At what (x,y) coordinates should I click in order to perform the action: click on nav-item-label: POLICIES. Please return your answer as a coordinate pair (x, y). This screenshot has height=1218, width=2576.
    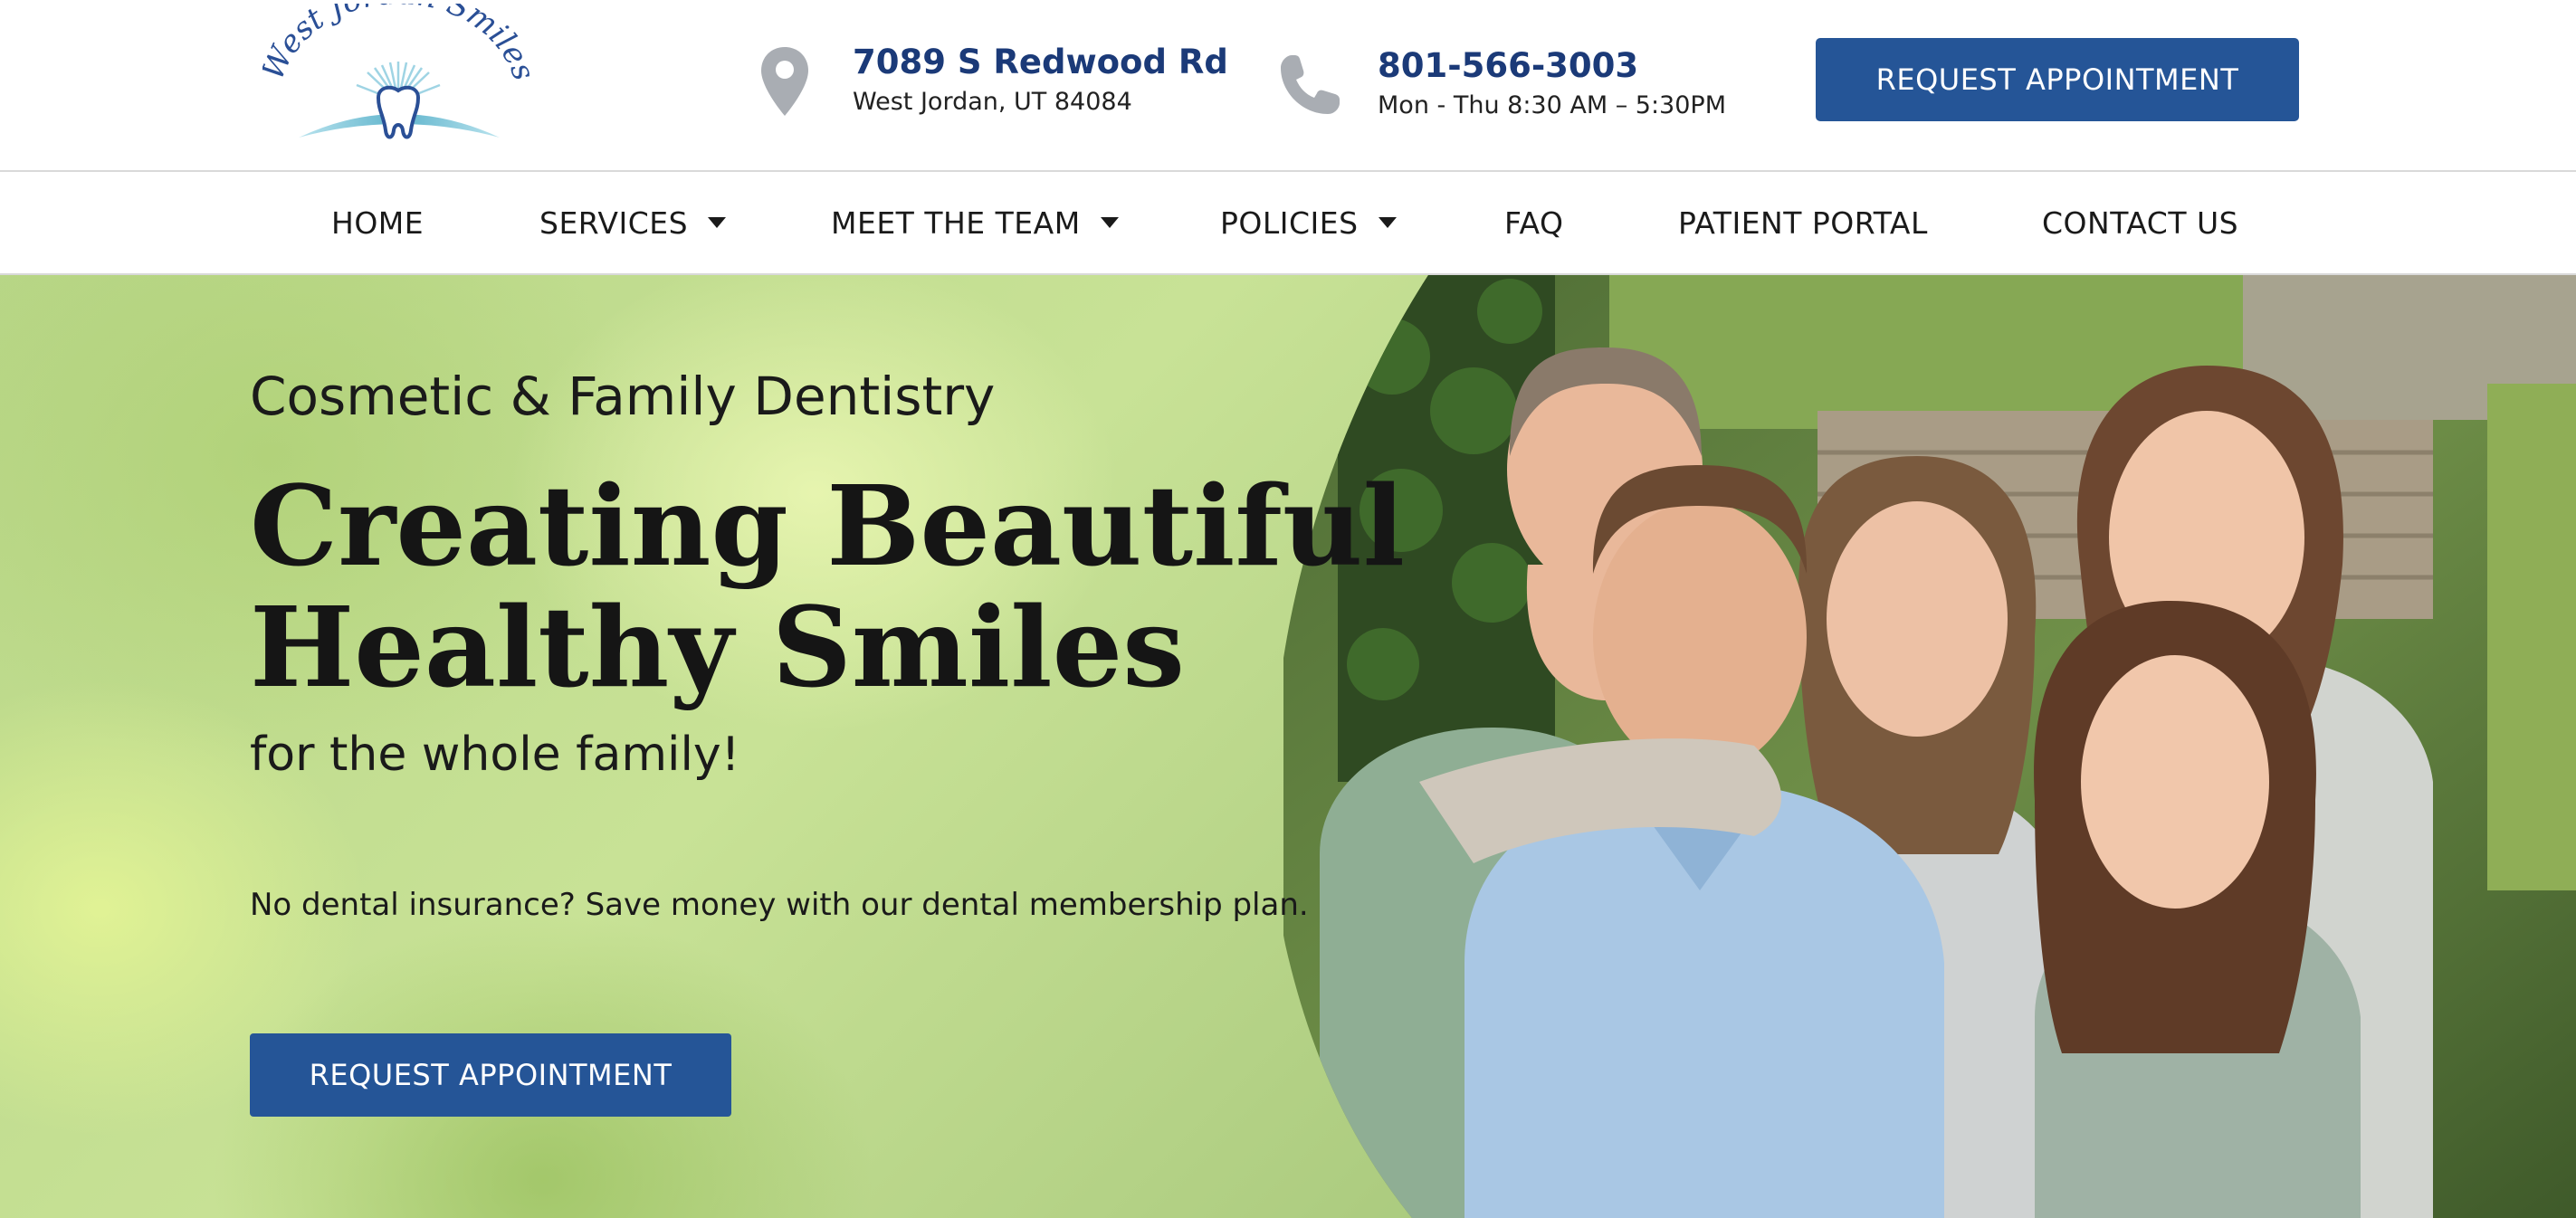
    Looking at the image, I should click on (1289, 223).